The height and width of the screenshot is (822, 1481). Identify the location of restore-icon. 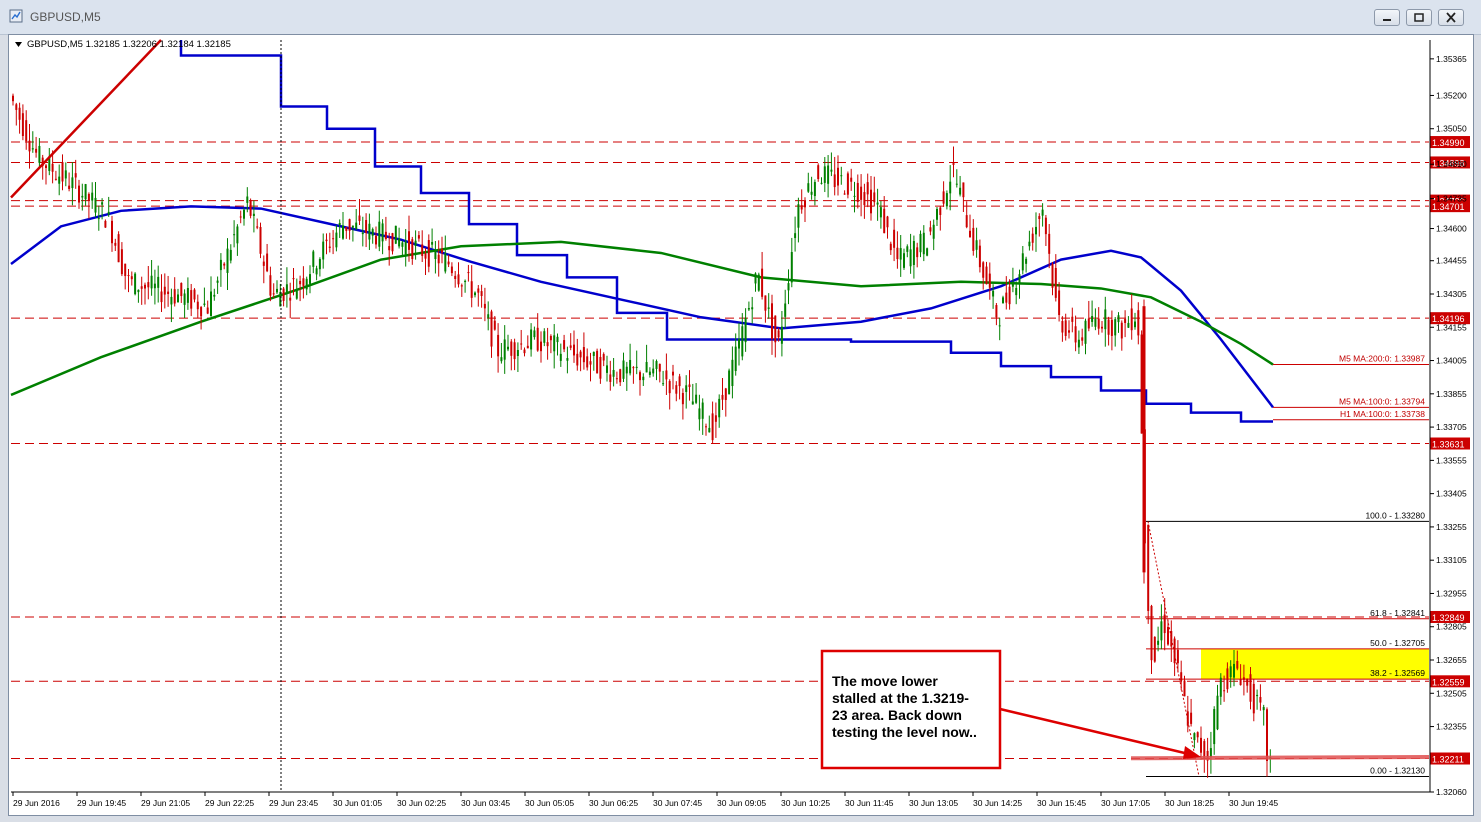
(1419, 17).